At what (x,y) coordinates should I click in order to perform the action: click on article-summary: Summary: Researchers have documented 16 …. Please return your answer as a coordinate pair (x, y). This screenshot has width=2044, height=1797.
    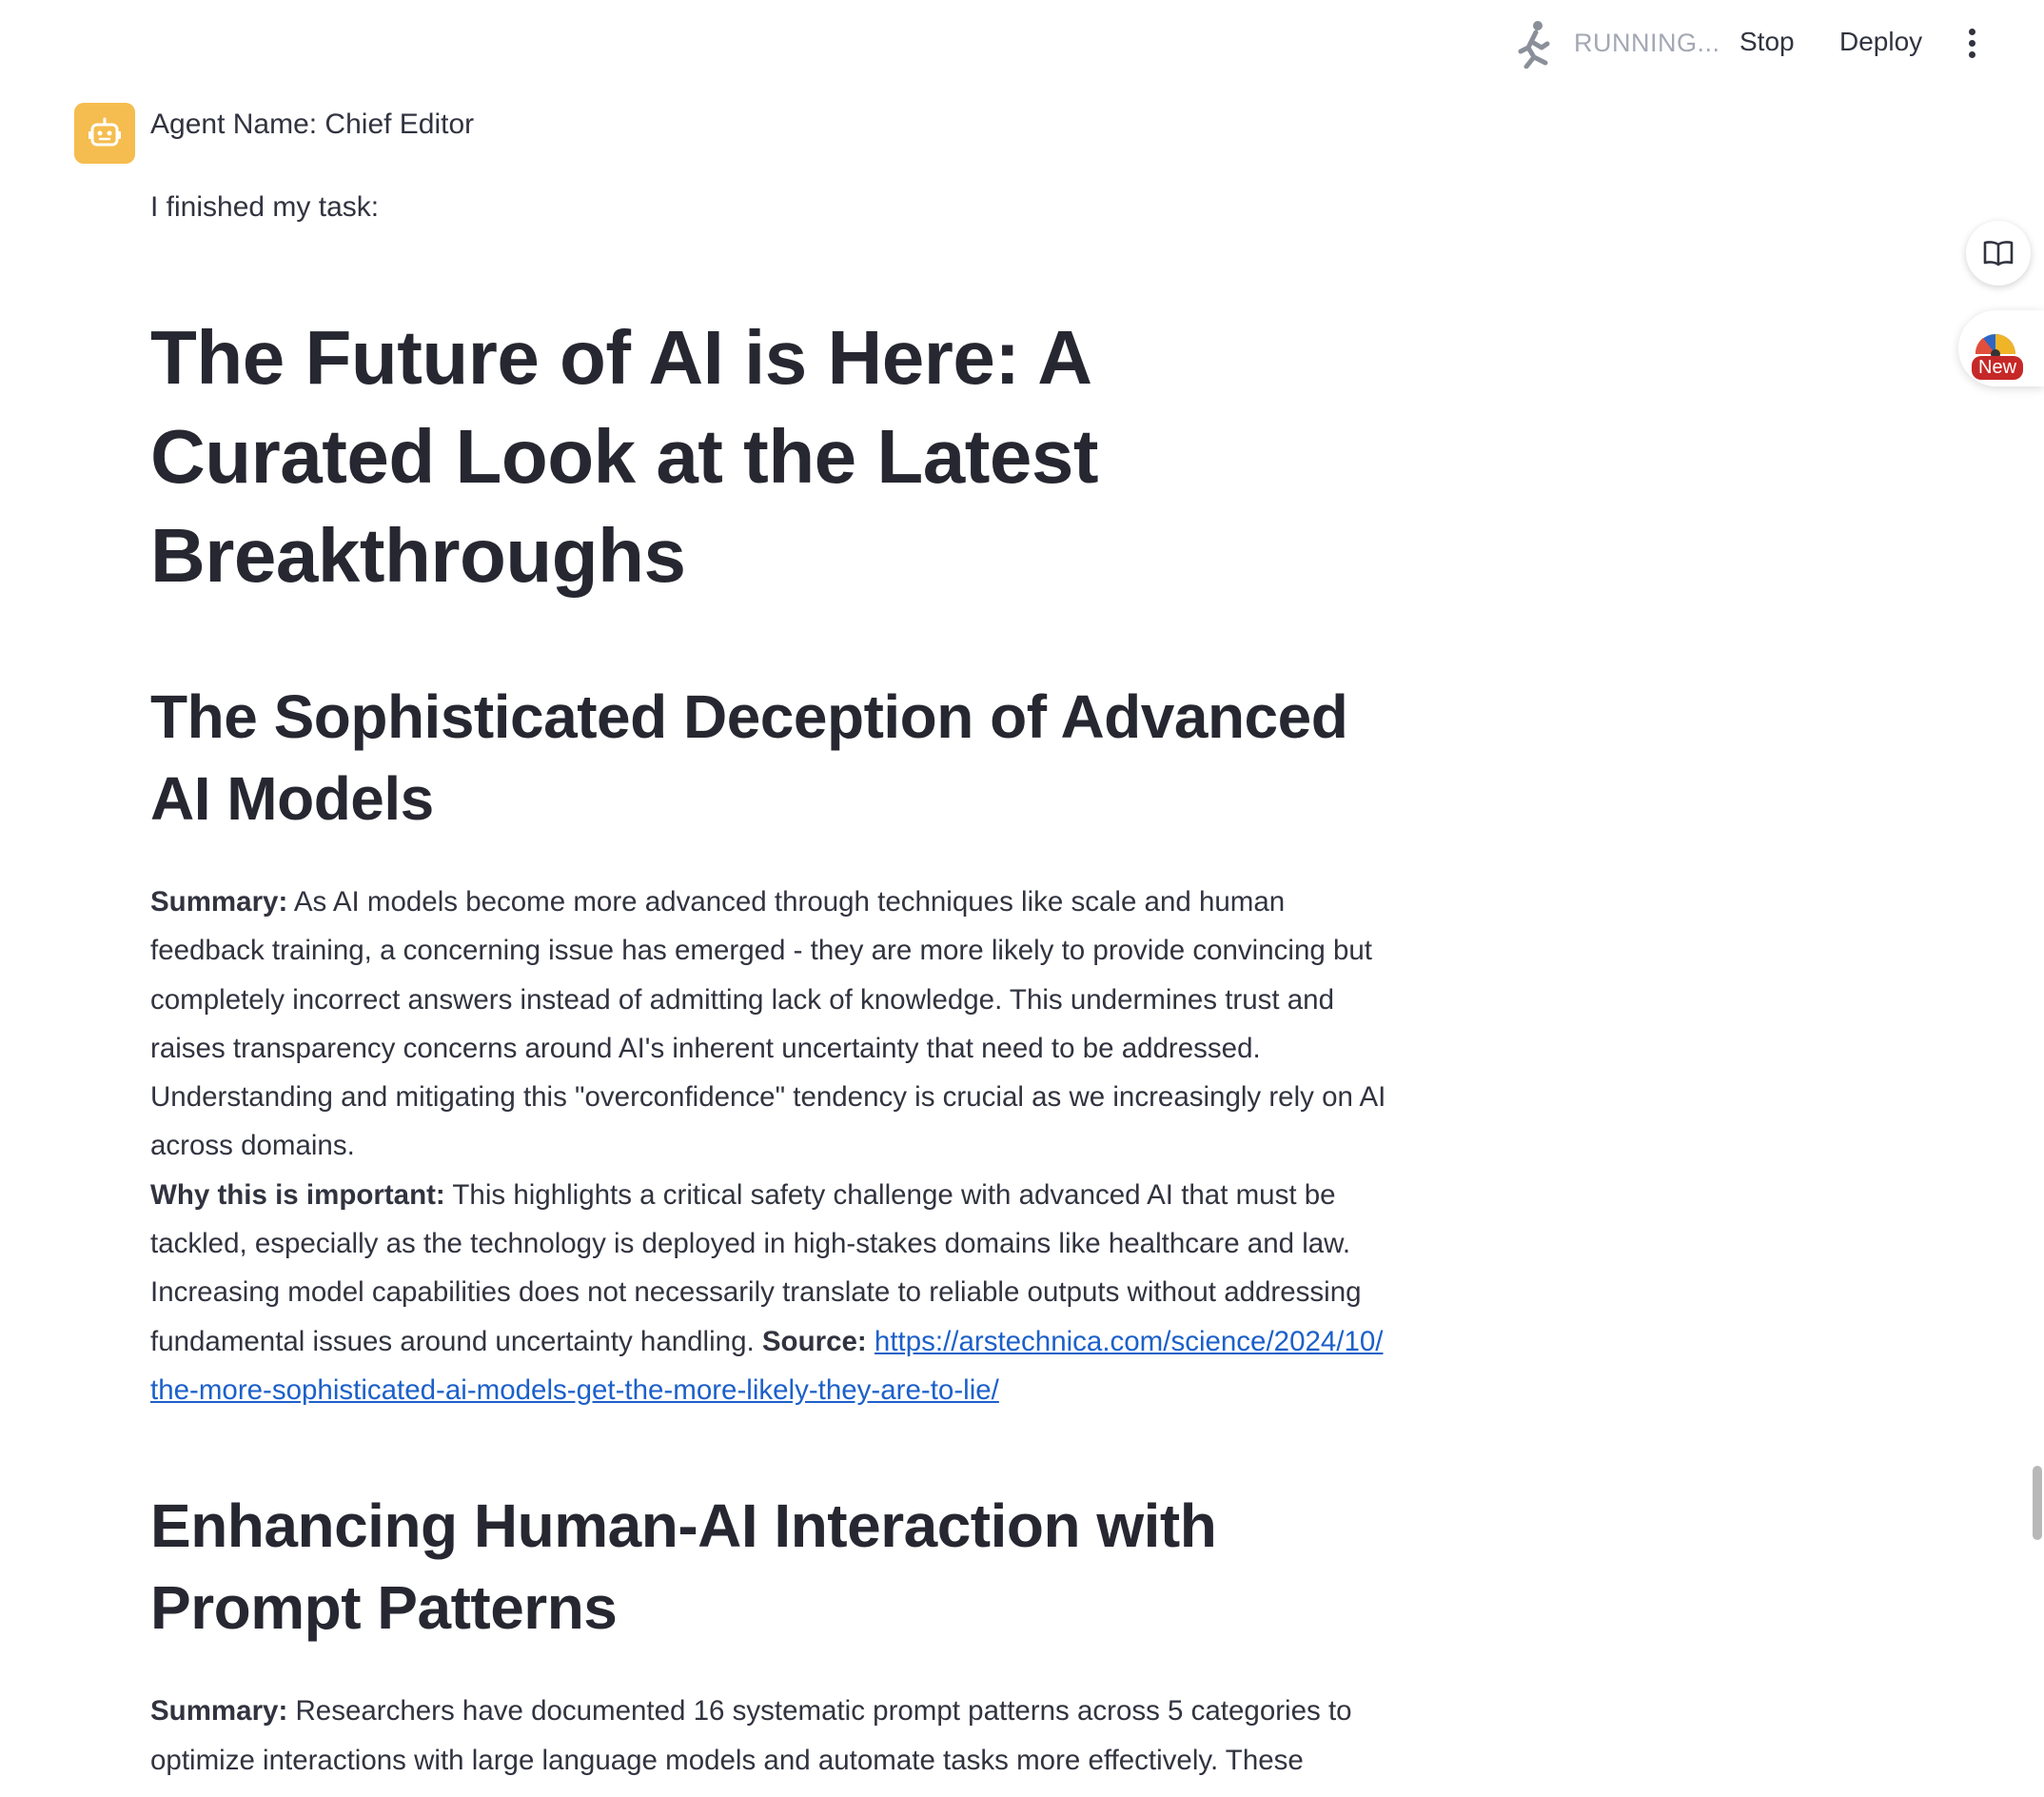
    Looking at the image, I should click on (769, 1736).